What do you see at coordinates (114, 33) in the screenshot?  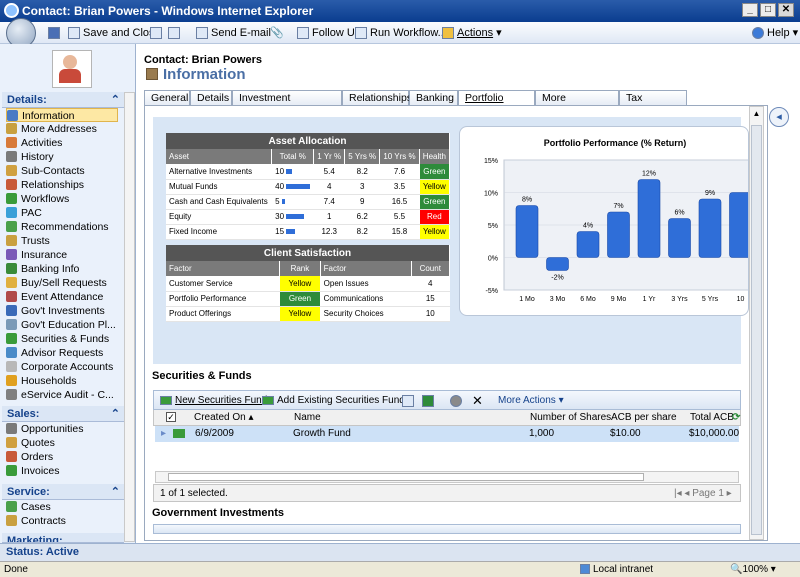 I see `save-close-button: Save and Close` at bounding box center [114, 33].